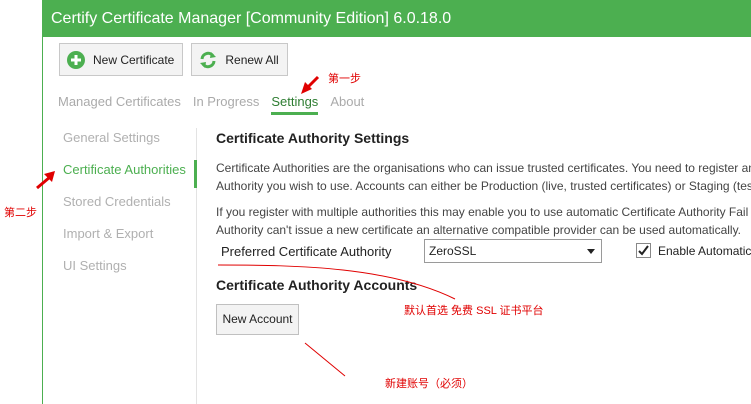 The width and height of the screenshot is (751, 404). What do you see at coordinates (128, 144) in the screenshot?
I see `sidebar-item-general-settings: General Settings` at bounding box center [128, 144].